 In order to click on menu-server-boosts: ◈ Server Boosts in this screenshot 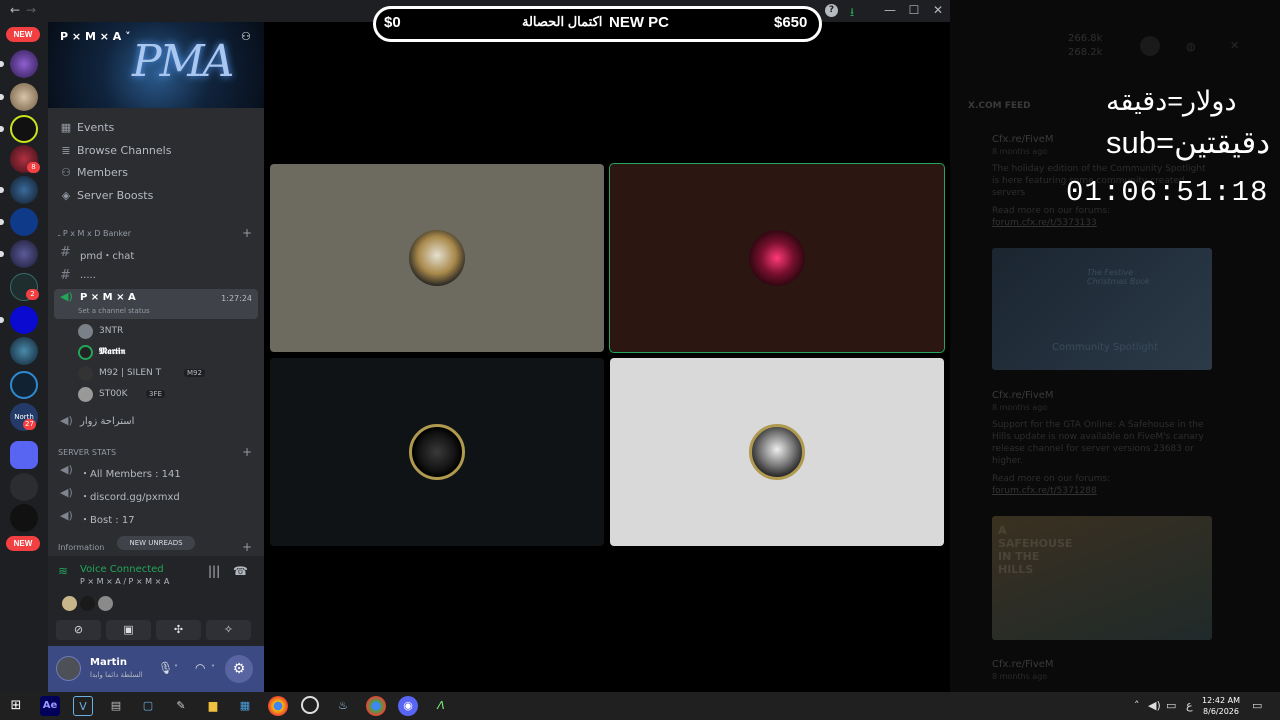, I will do `click(156, 197)`.